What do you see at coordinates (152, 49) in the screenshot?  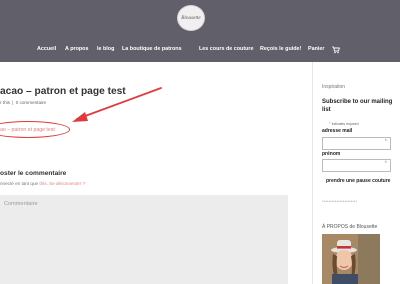 I see `nav-item-boutique: La boutique de patrons` at bounding box center [152, 49].